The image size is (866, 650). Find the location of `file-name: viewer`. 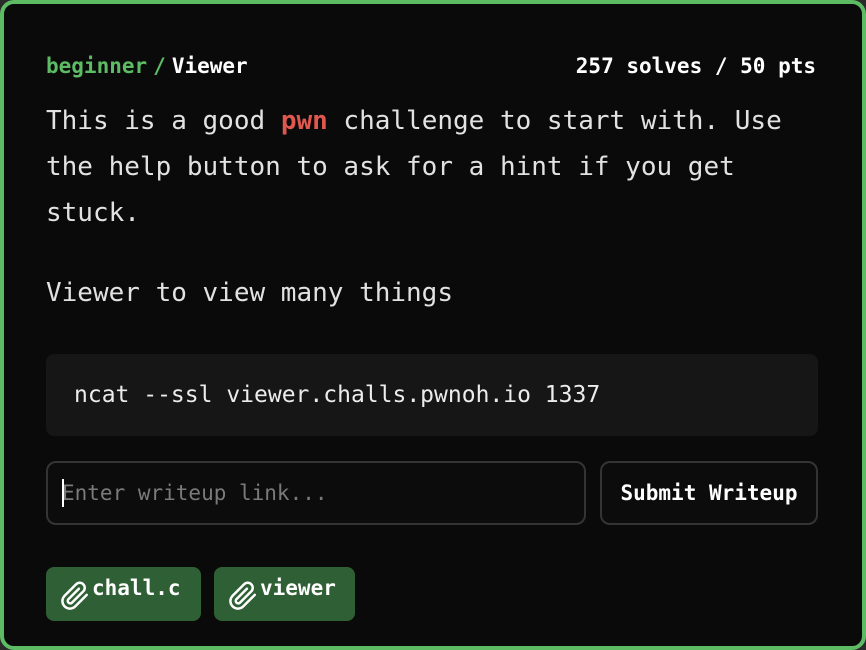

file-name: viewer is located at coordinates (298, 588).